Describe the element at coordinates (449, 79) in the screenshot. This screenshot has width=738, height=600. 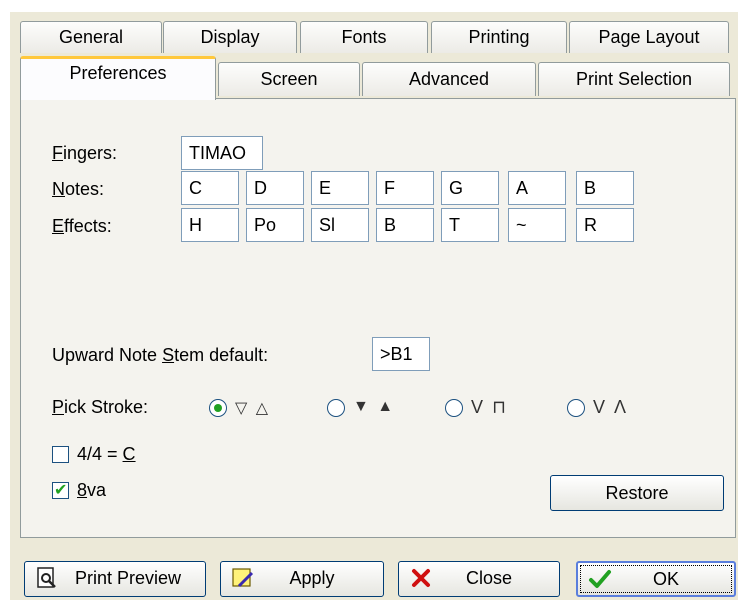
I see `tab-advanced: Advanced` at that location.